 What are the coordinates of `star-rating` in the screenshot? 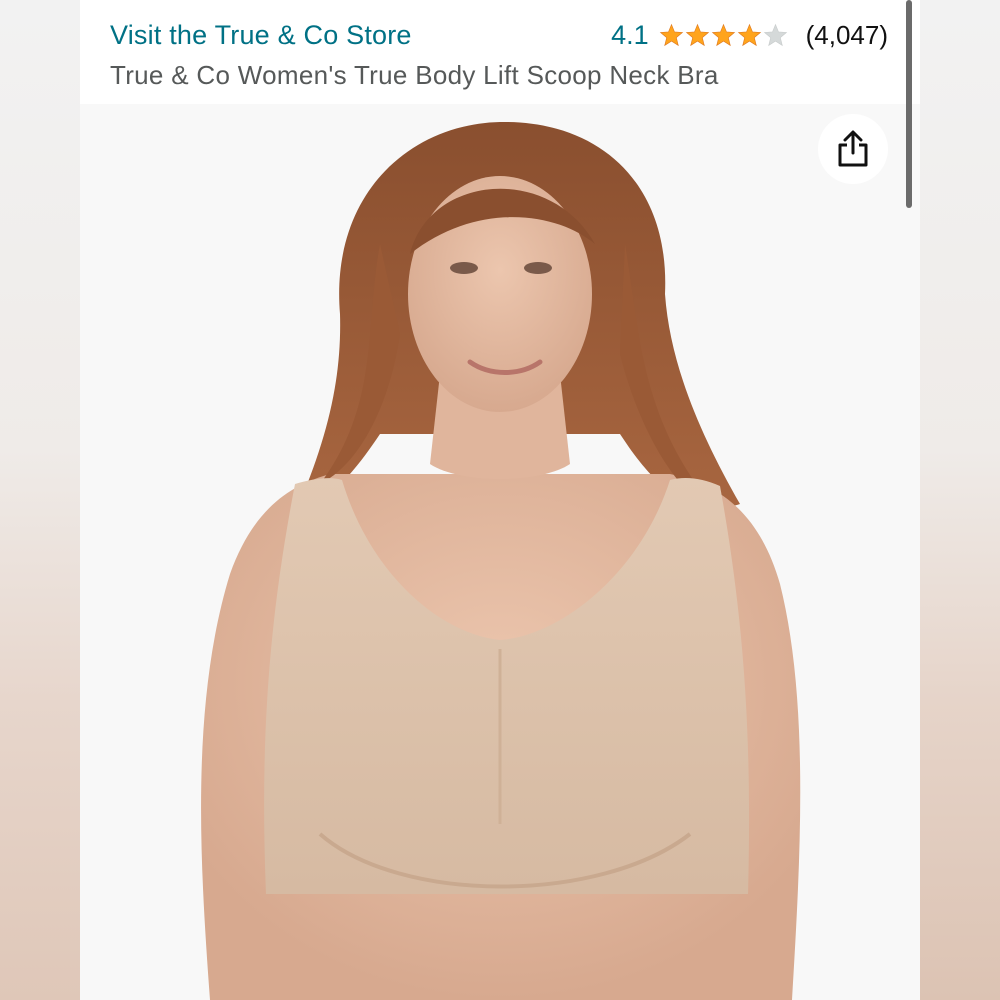 It's located at (723, 35).